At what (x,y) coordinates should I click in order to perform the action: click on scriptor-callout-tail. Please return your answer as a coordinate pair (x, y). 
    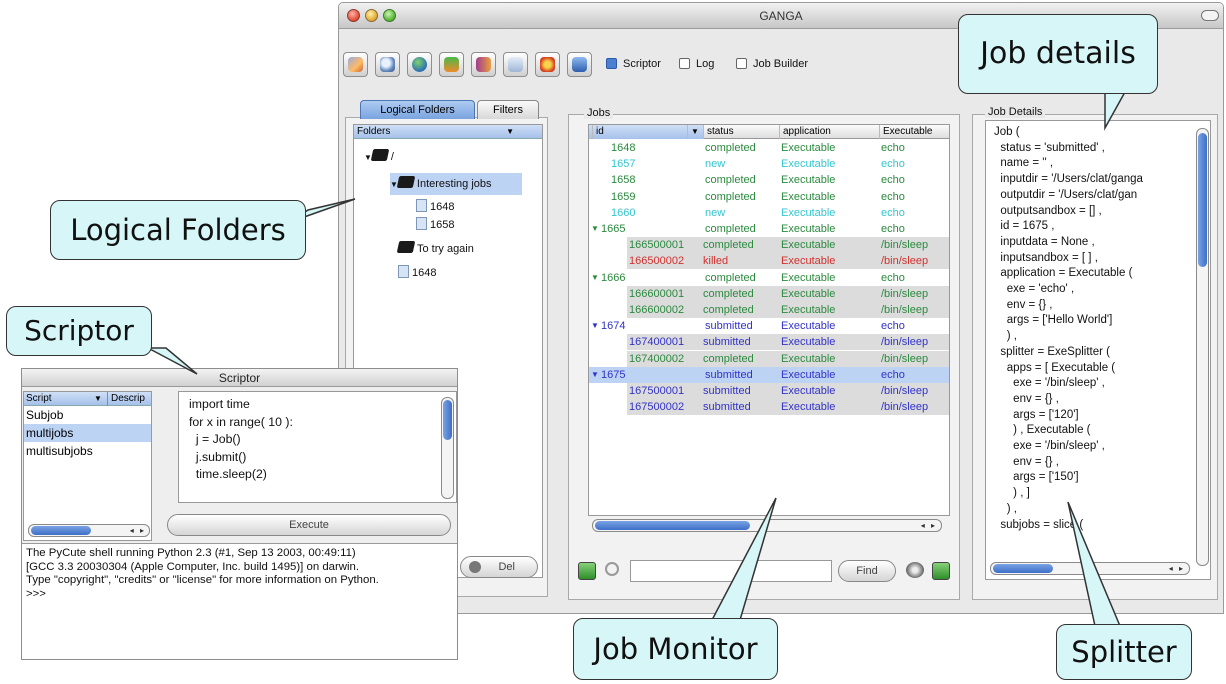
    Looking at the image, I should click on (172, 361).